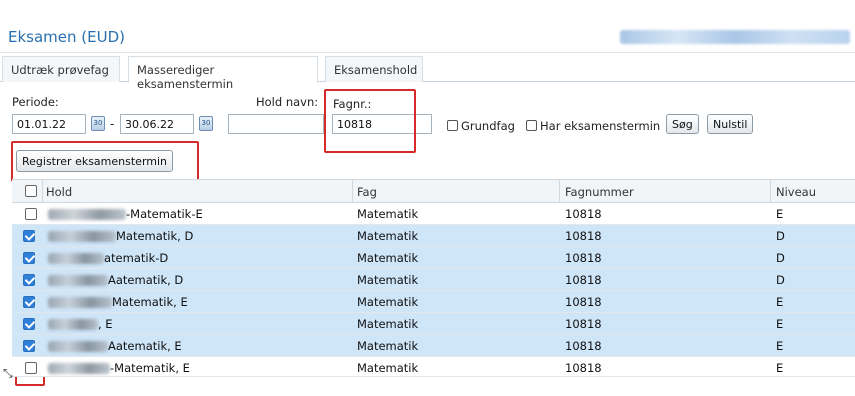 This screenshot has width=855, height=396. I want to click on table-row: Matematik, D Matematik 10818 D, so click(433, 236).